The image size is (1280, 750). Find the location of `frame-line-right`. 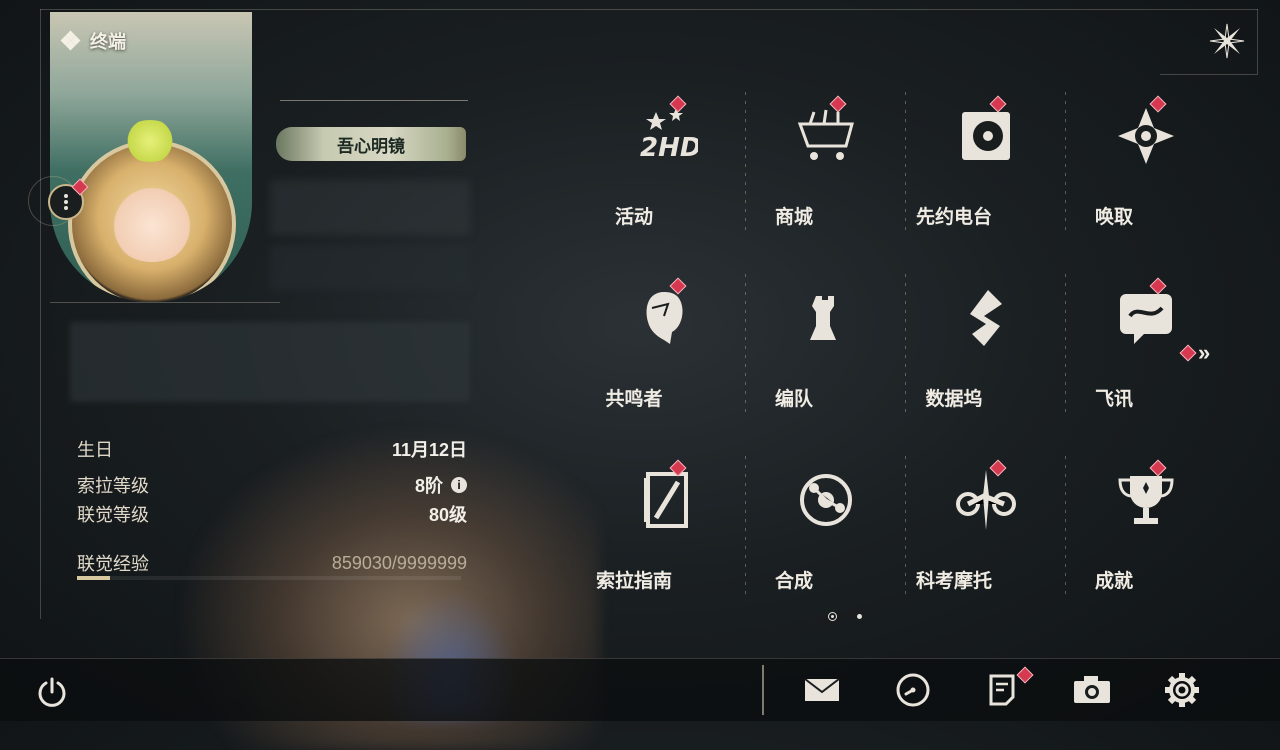

frame-line-right is located at coordinates (1257, 41).